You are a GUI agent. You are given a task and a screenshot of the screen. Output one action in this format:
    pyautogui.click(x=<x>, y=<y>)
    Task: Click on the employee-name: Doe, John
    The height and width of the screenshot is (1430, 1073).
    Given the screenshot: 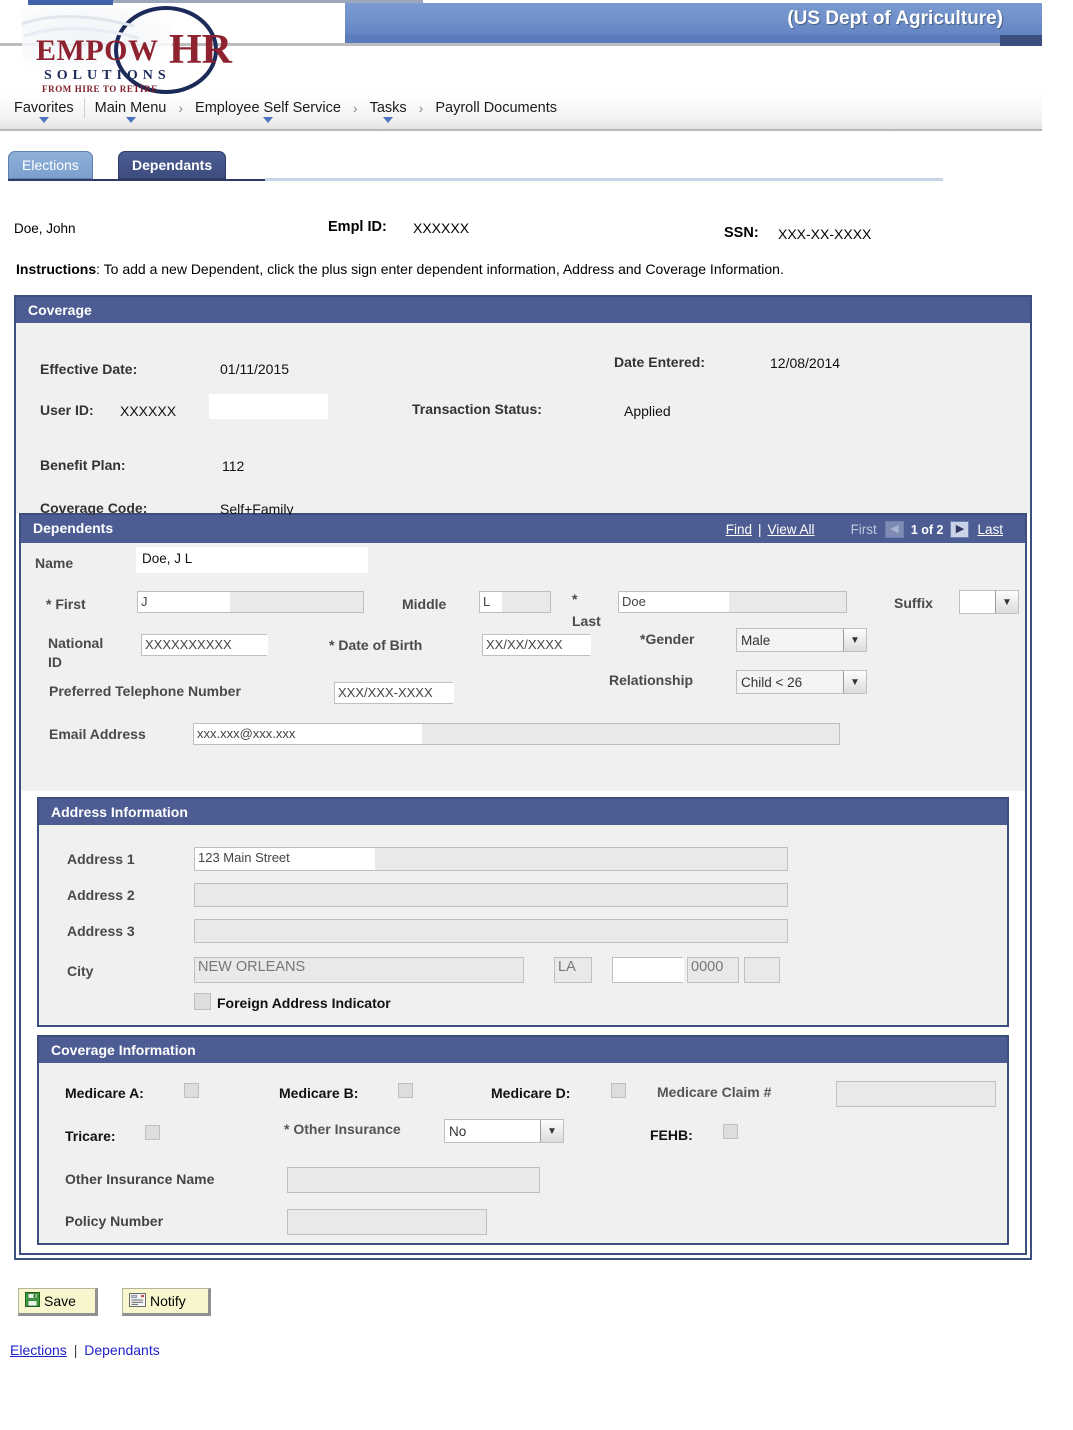 What is the action you would take?
    pyautogui.click(x=45, y=228)
    